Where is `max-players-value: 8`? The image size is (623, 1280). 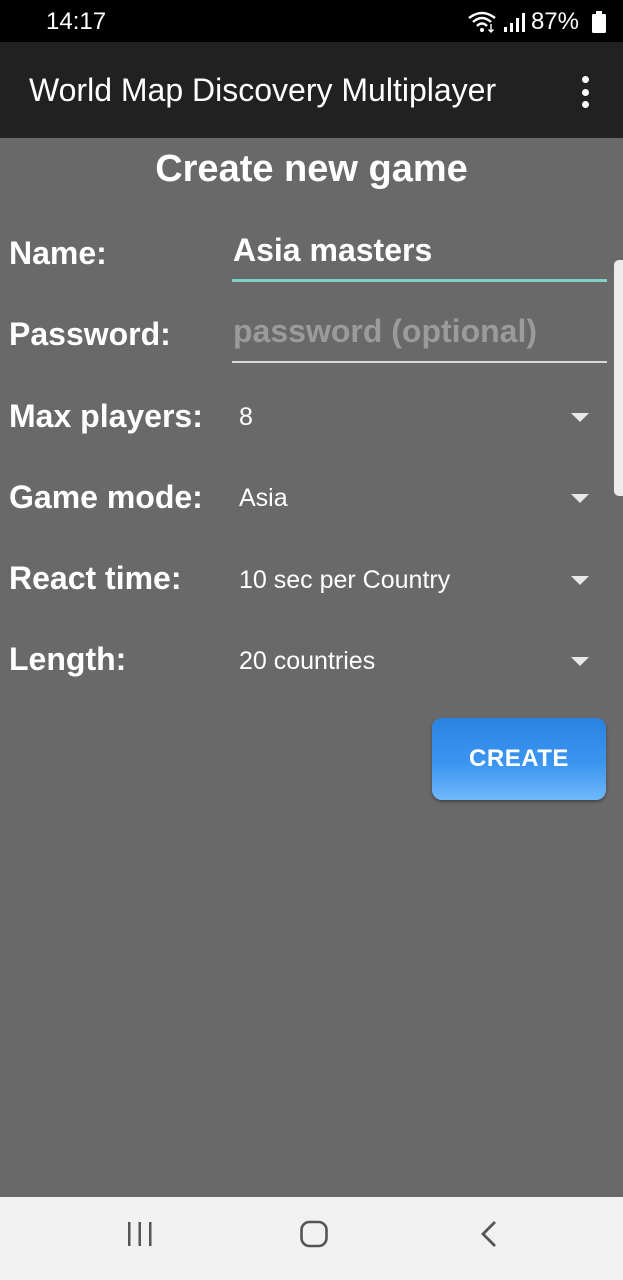
max-players-value: 8 is located at coordinates (246, 417).